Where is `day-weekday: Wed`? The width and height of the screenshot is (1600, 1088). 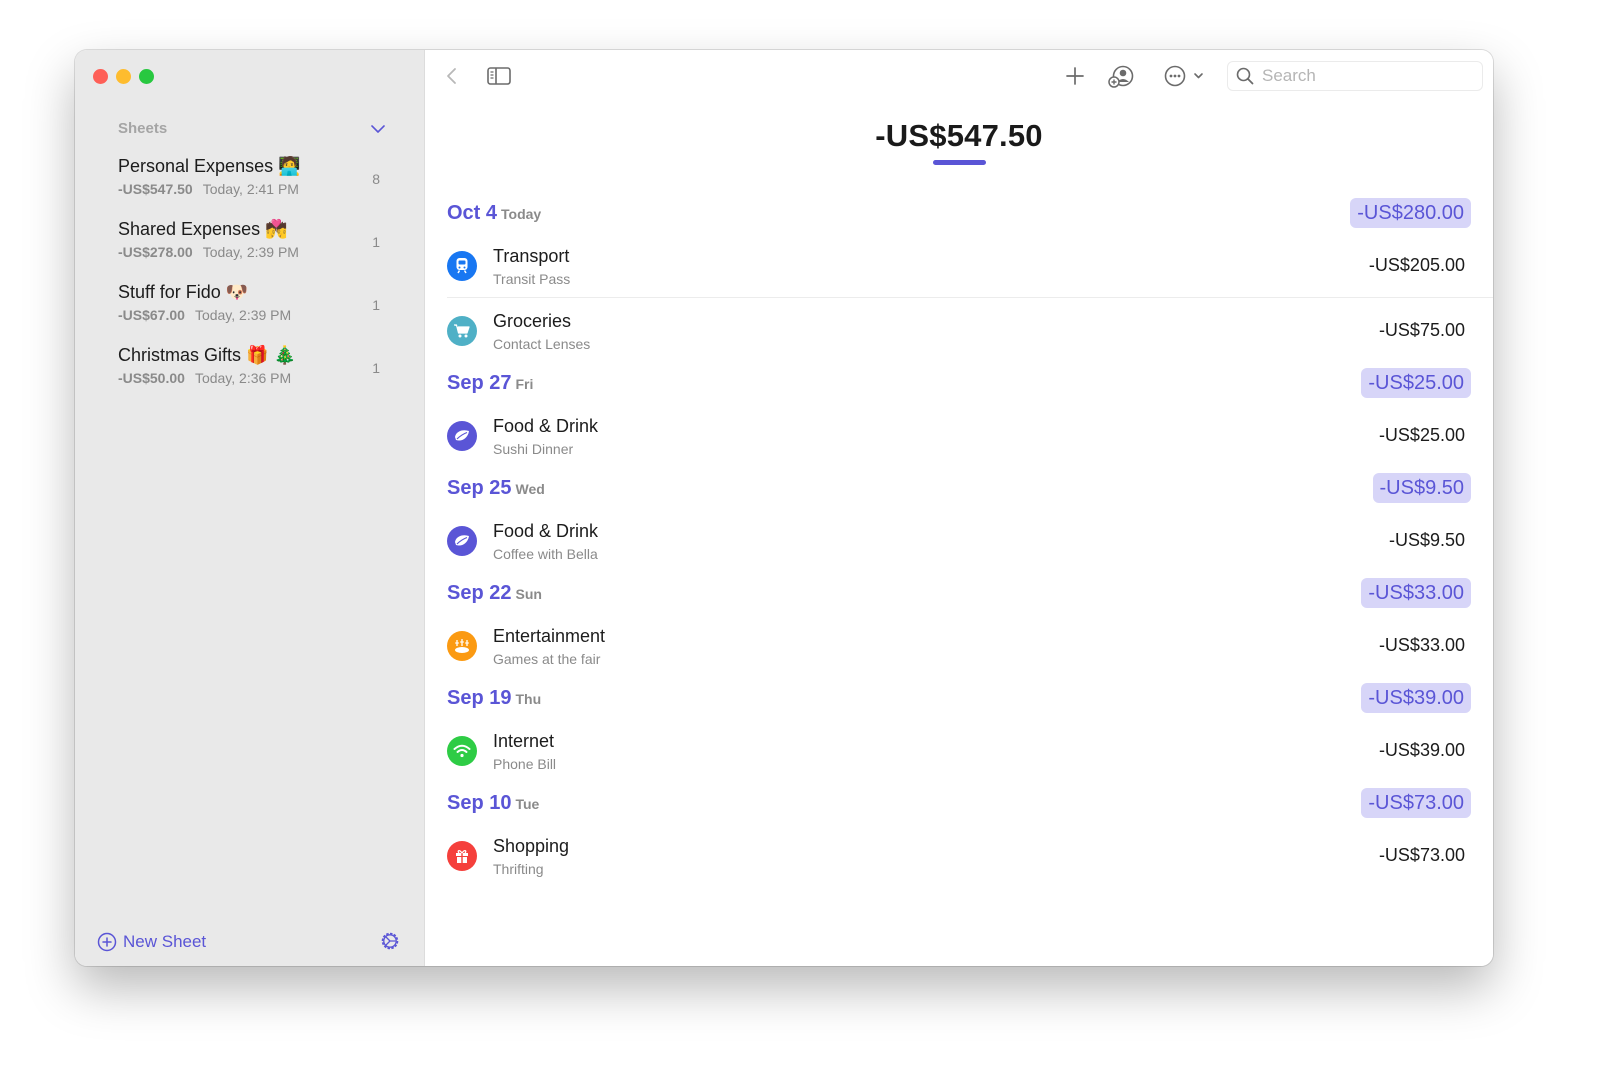
day-weekday: Wed is located at coordinates (530, 488).